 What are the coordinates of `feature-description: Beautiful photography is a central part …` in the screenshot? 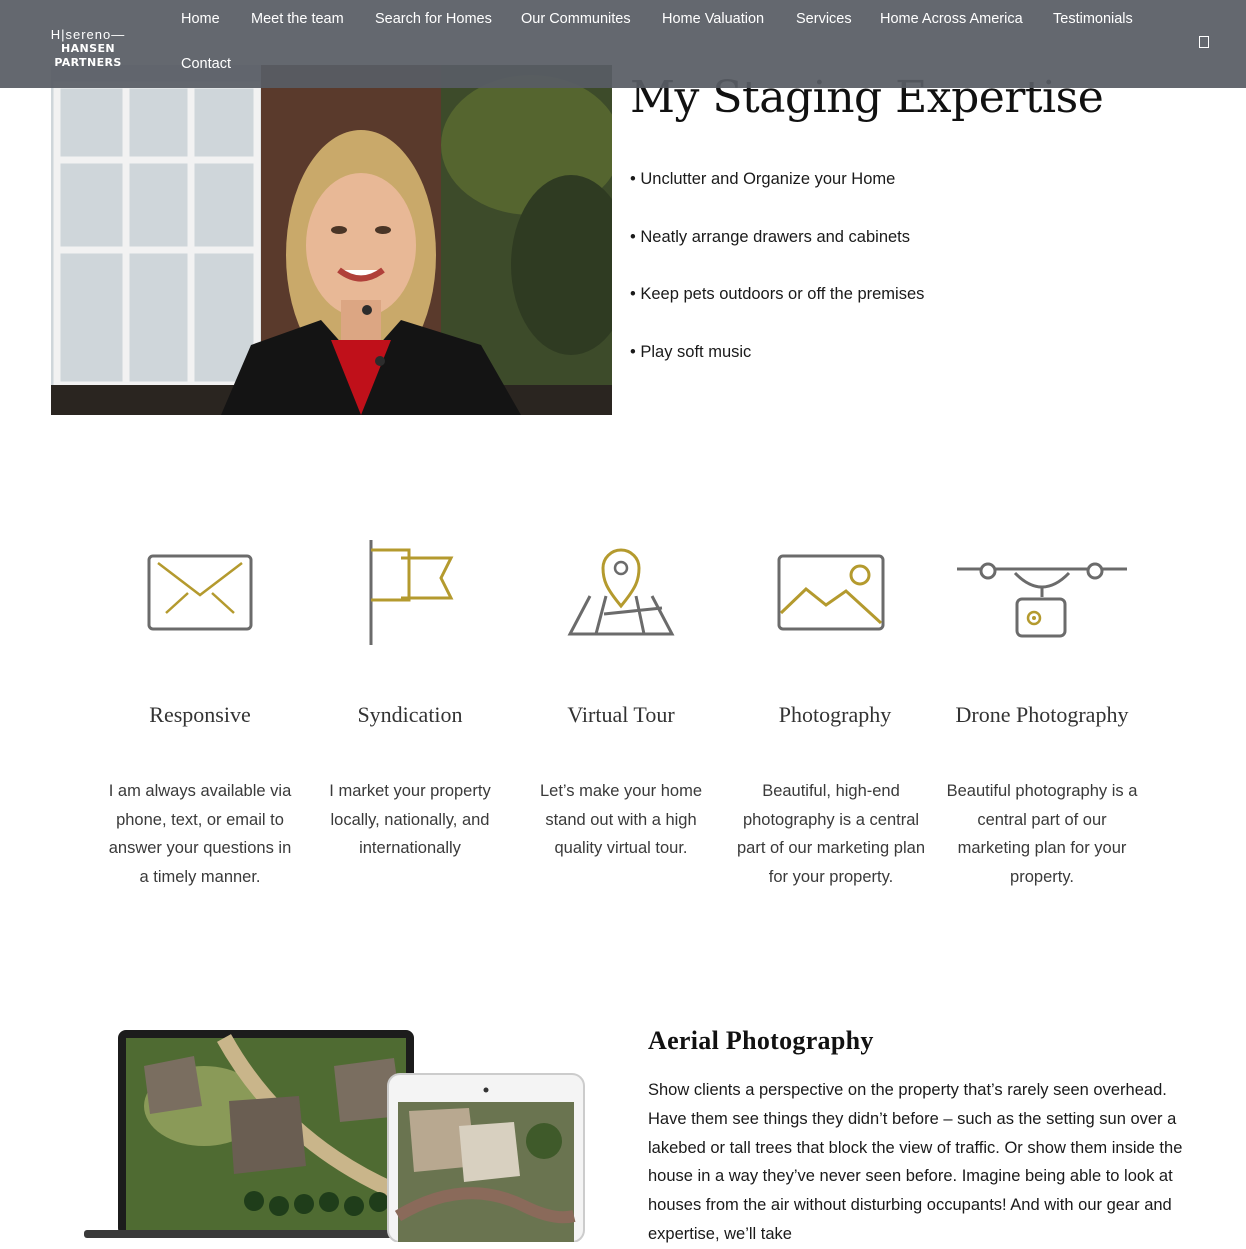 It's located at (1042, 834).